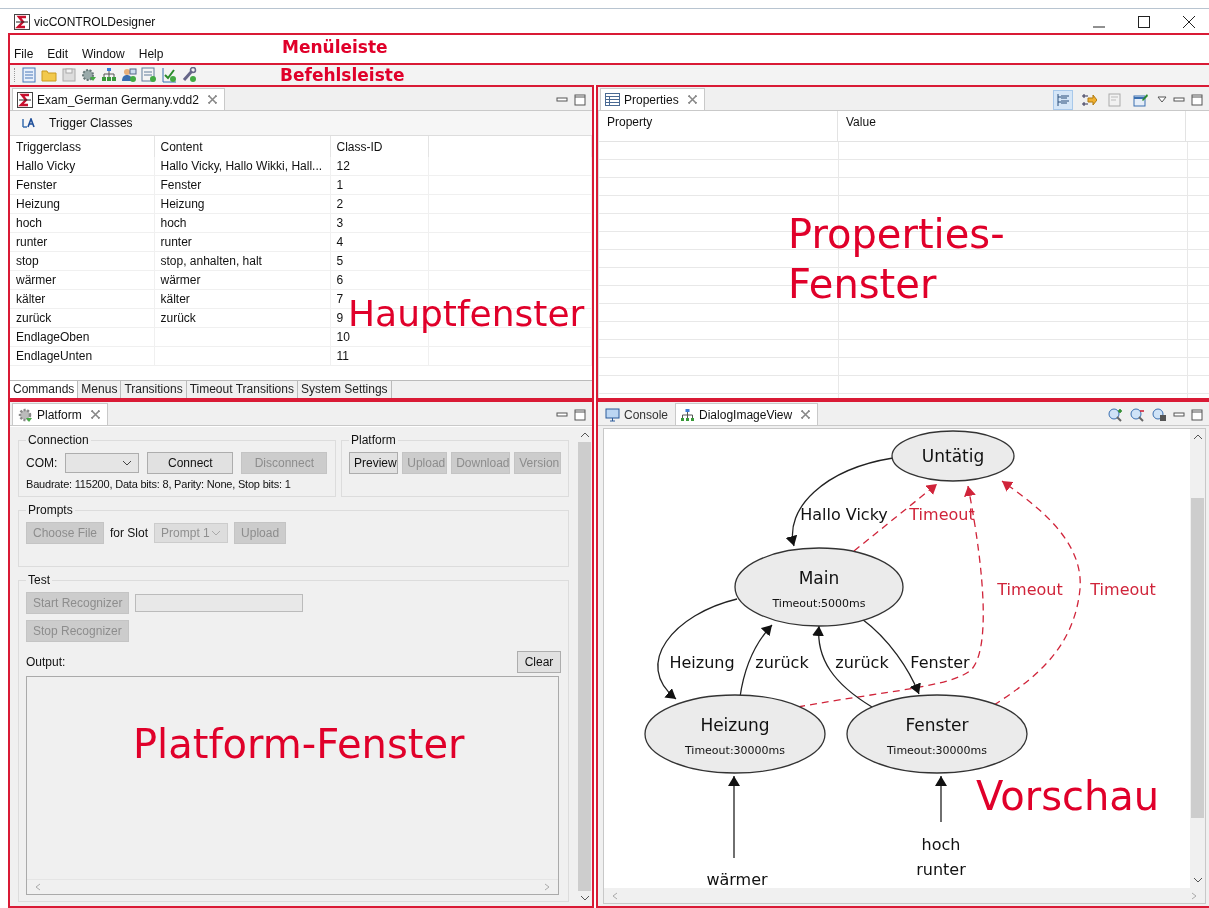 The height and width of the screenshot is (908, 1209). Describe the element at coordinates (190, 463) in the screenshot. I see `connection-button: Connect` at that location.